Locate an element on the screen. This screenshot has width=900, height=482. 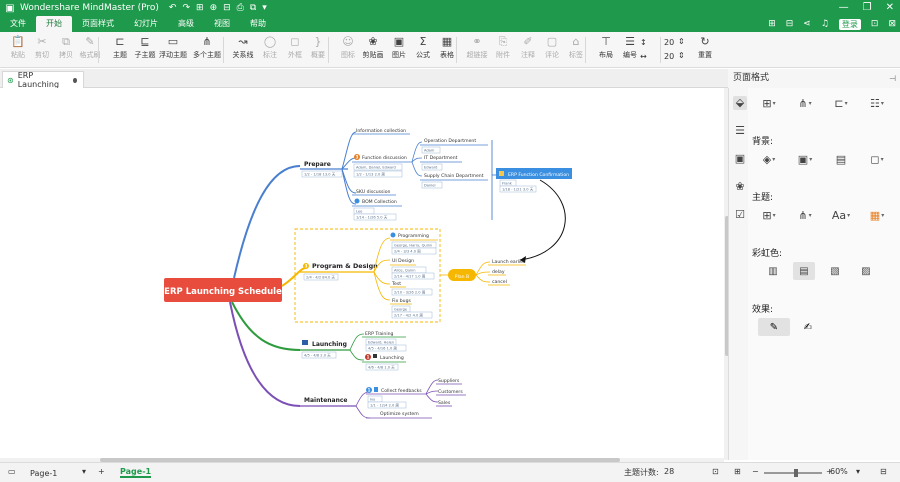
settings-icon: ⊠ is located at coordinates (892, 24).